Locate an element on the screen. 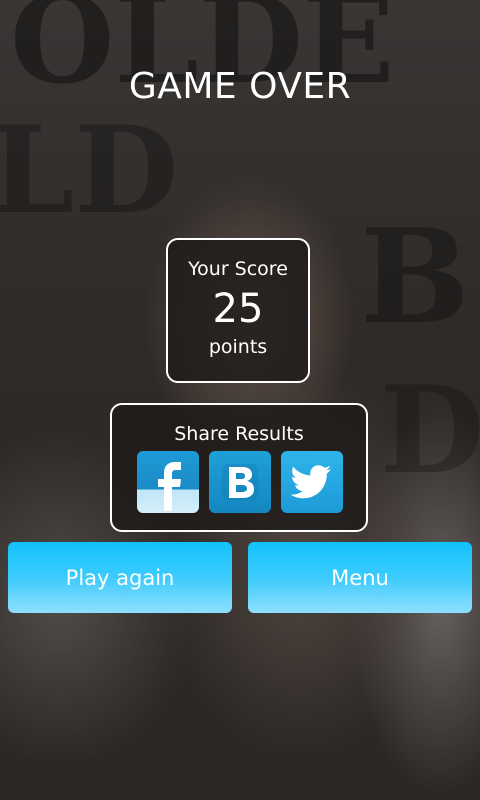 The width and height of the screenshot is (480, 800). play-again-button: Play again is located at coordinates (120, 577).